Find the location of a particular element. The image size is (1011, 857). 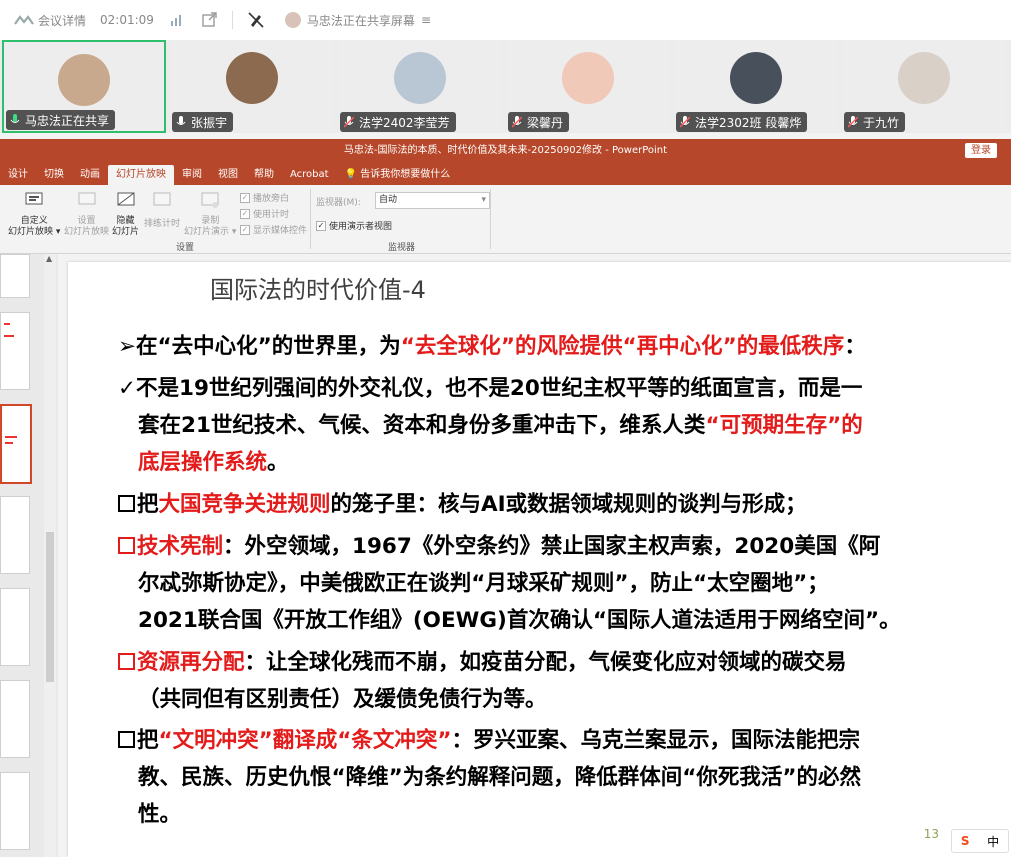

play-narrations-checkbox: ✓ 播放旁白 is located at coordinates (264, 197).